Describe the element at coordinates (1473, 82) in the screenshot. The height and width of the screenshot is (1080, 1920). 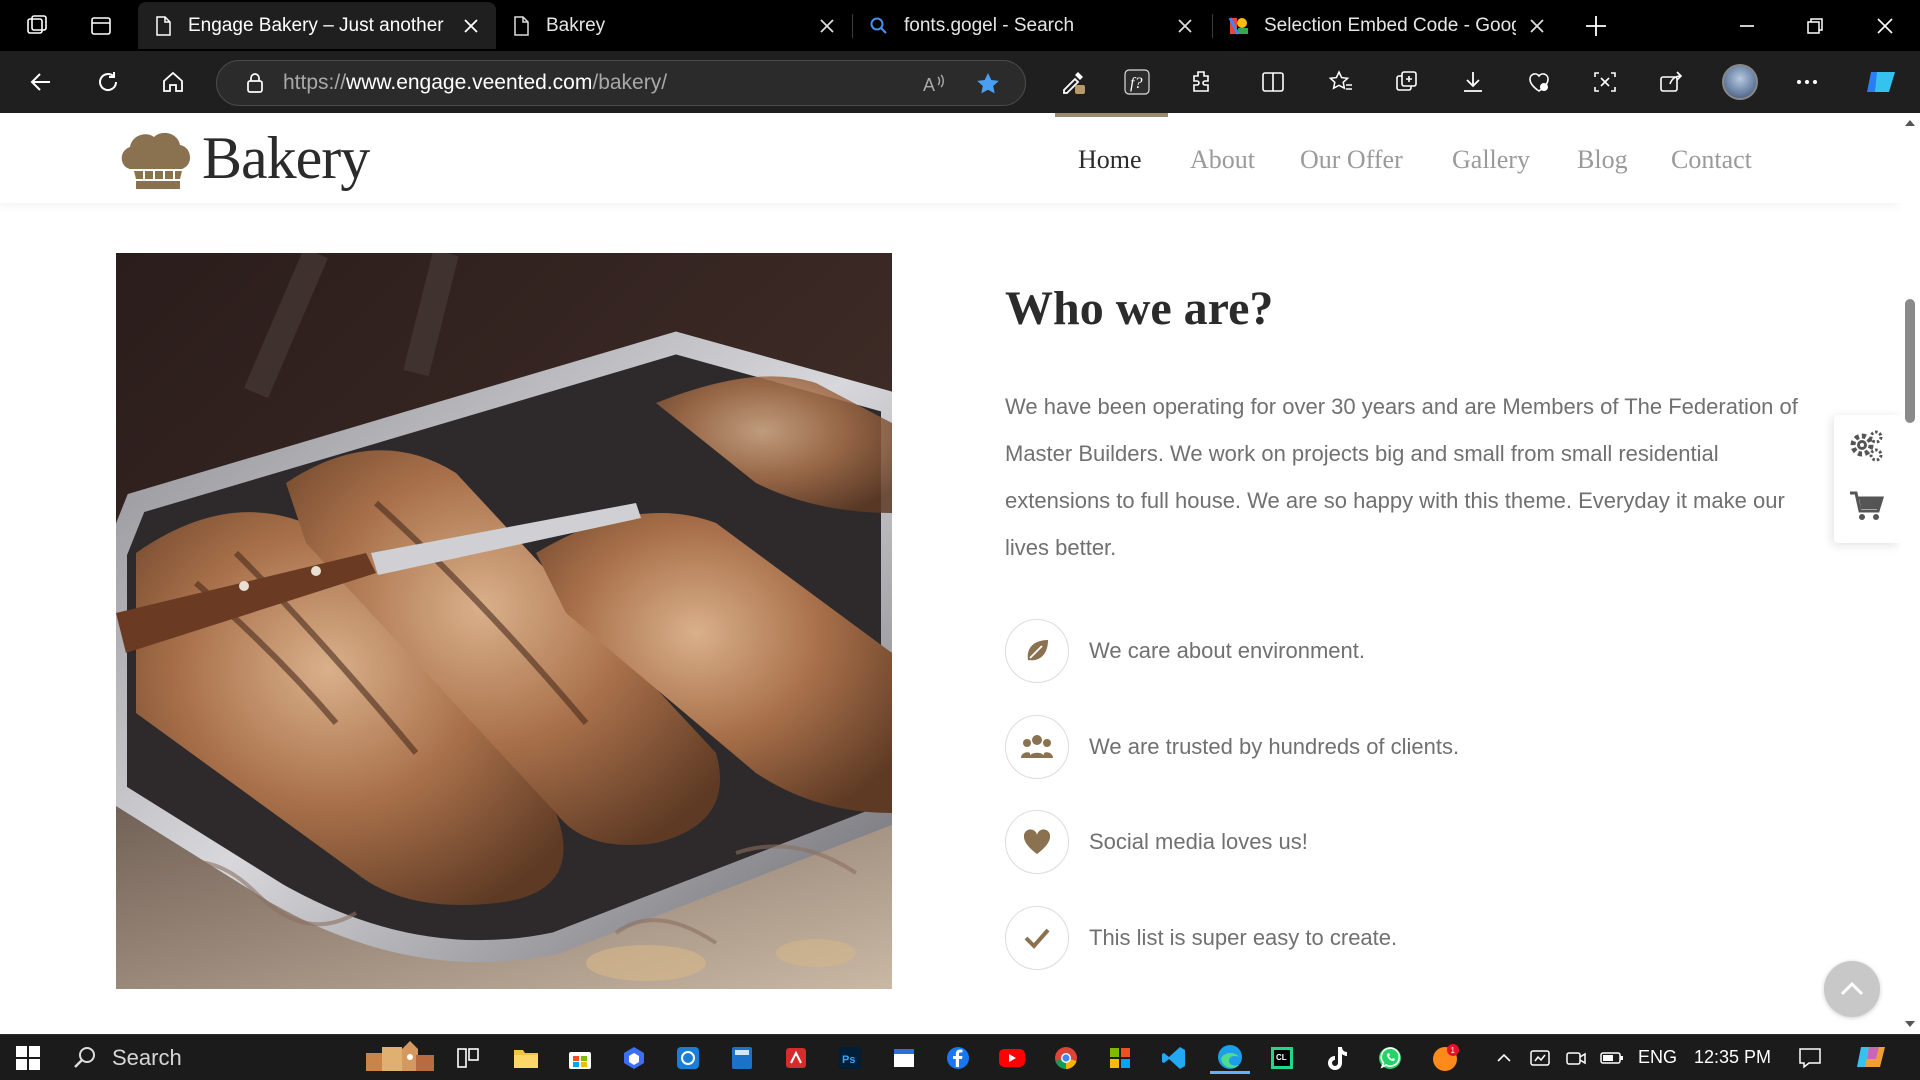
I see `downloads-icon` at that location.